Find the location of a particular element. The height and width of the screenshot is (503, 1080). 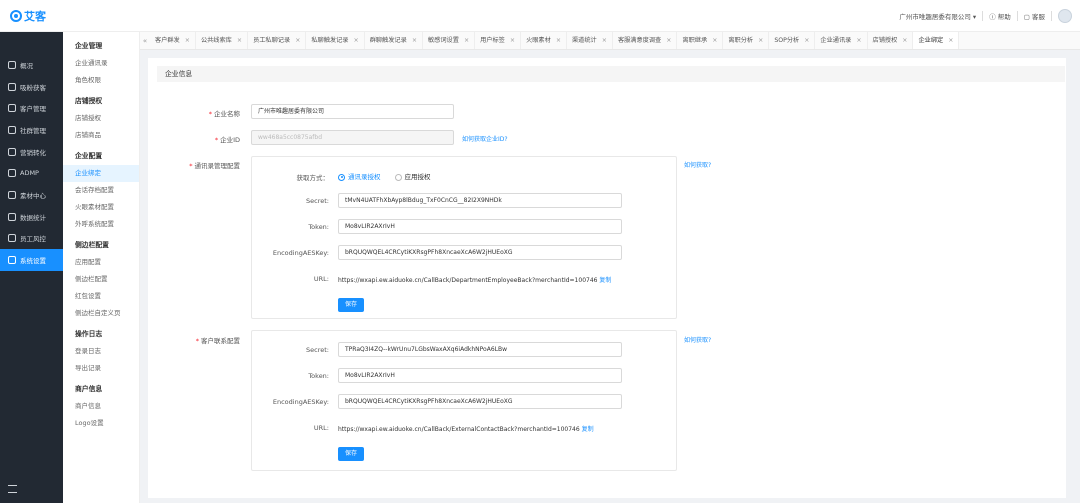

submenu-group-title: 操作日志 is located at coordinates (89, 334).